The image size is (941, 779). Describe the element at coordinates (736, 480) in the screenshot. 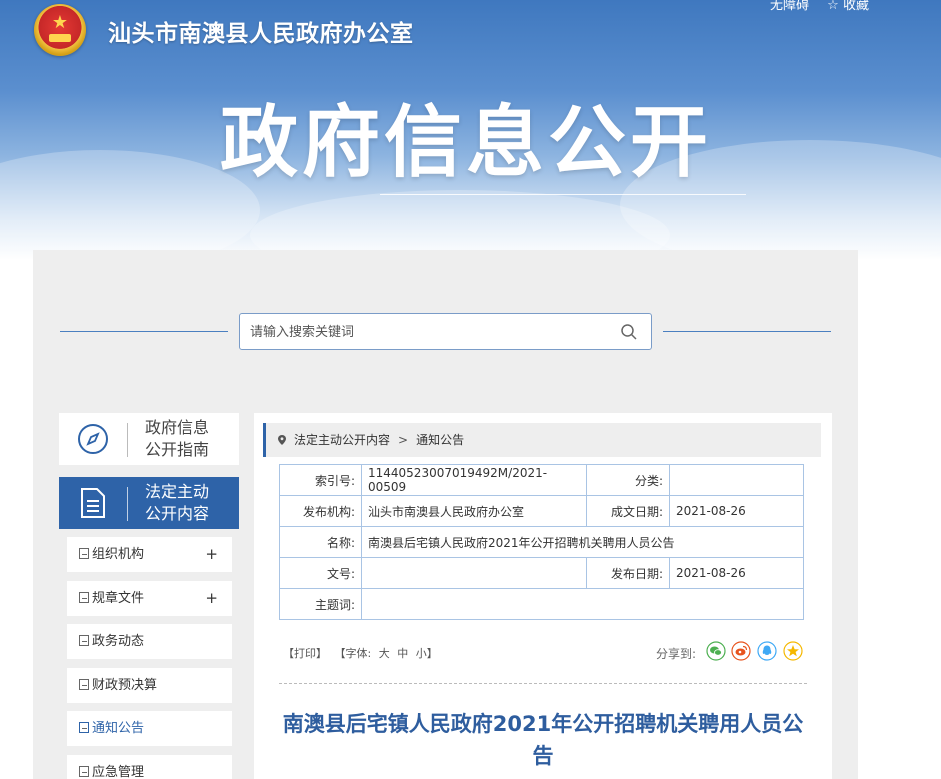

I see `category-value` at that location.